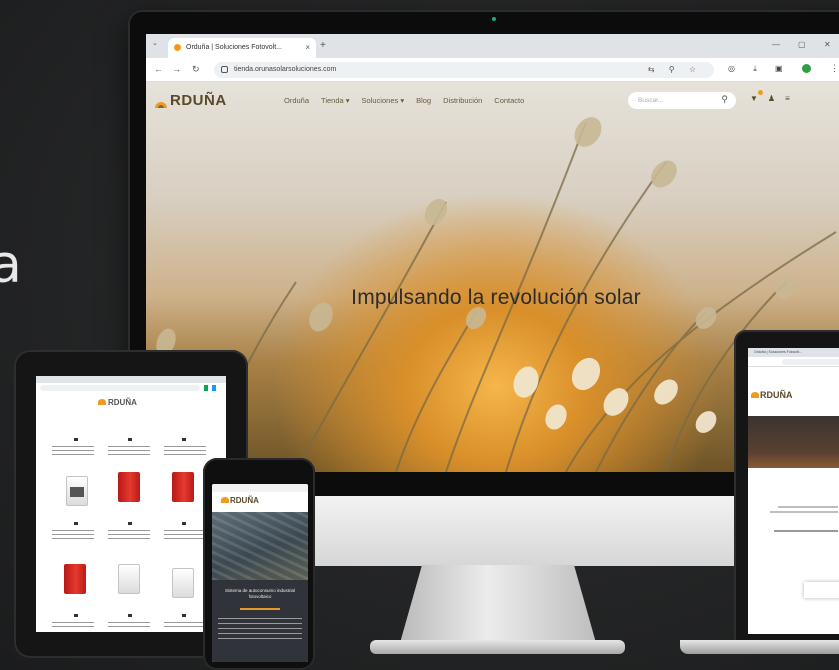 The width and height of the screenshot is (839, 670). Describe the element at coordinates (285, 69) in the screenshot. I see `url-text: tienda.orunasolarsoluciones.com` at that location.